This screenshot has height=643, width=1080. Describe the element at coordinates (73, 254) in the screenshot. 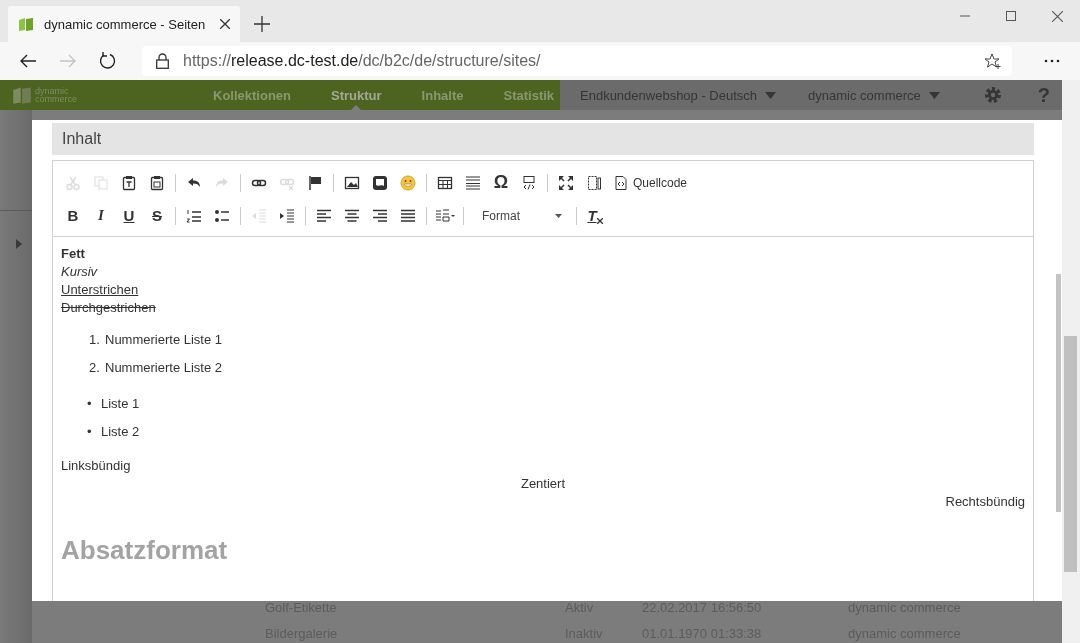

I see `paragraph-text: Fett` at that location.